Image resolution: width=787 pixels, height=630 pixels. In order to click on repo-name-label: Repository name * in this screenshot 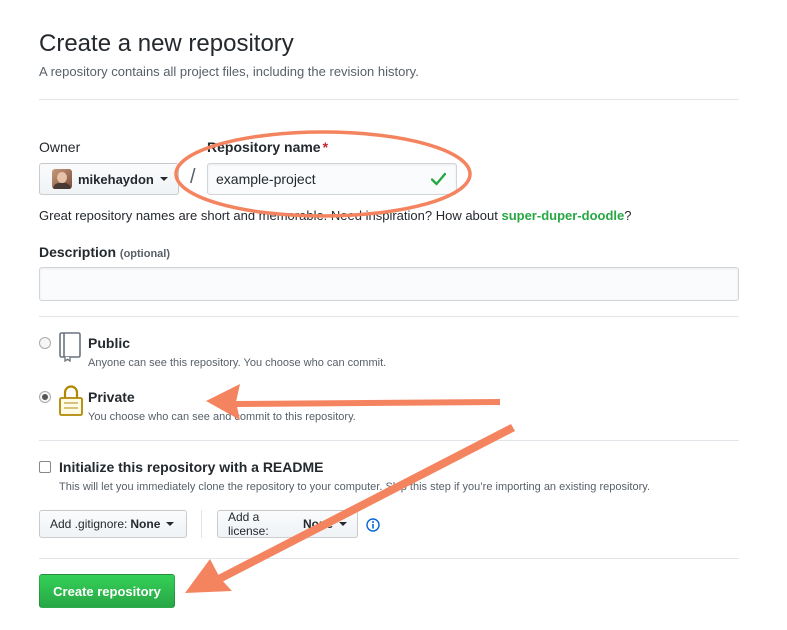, I will do `click(268, 147)`.